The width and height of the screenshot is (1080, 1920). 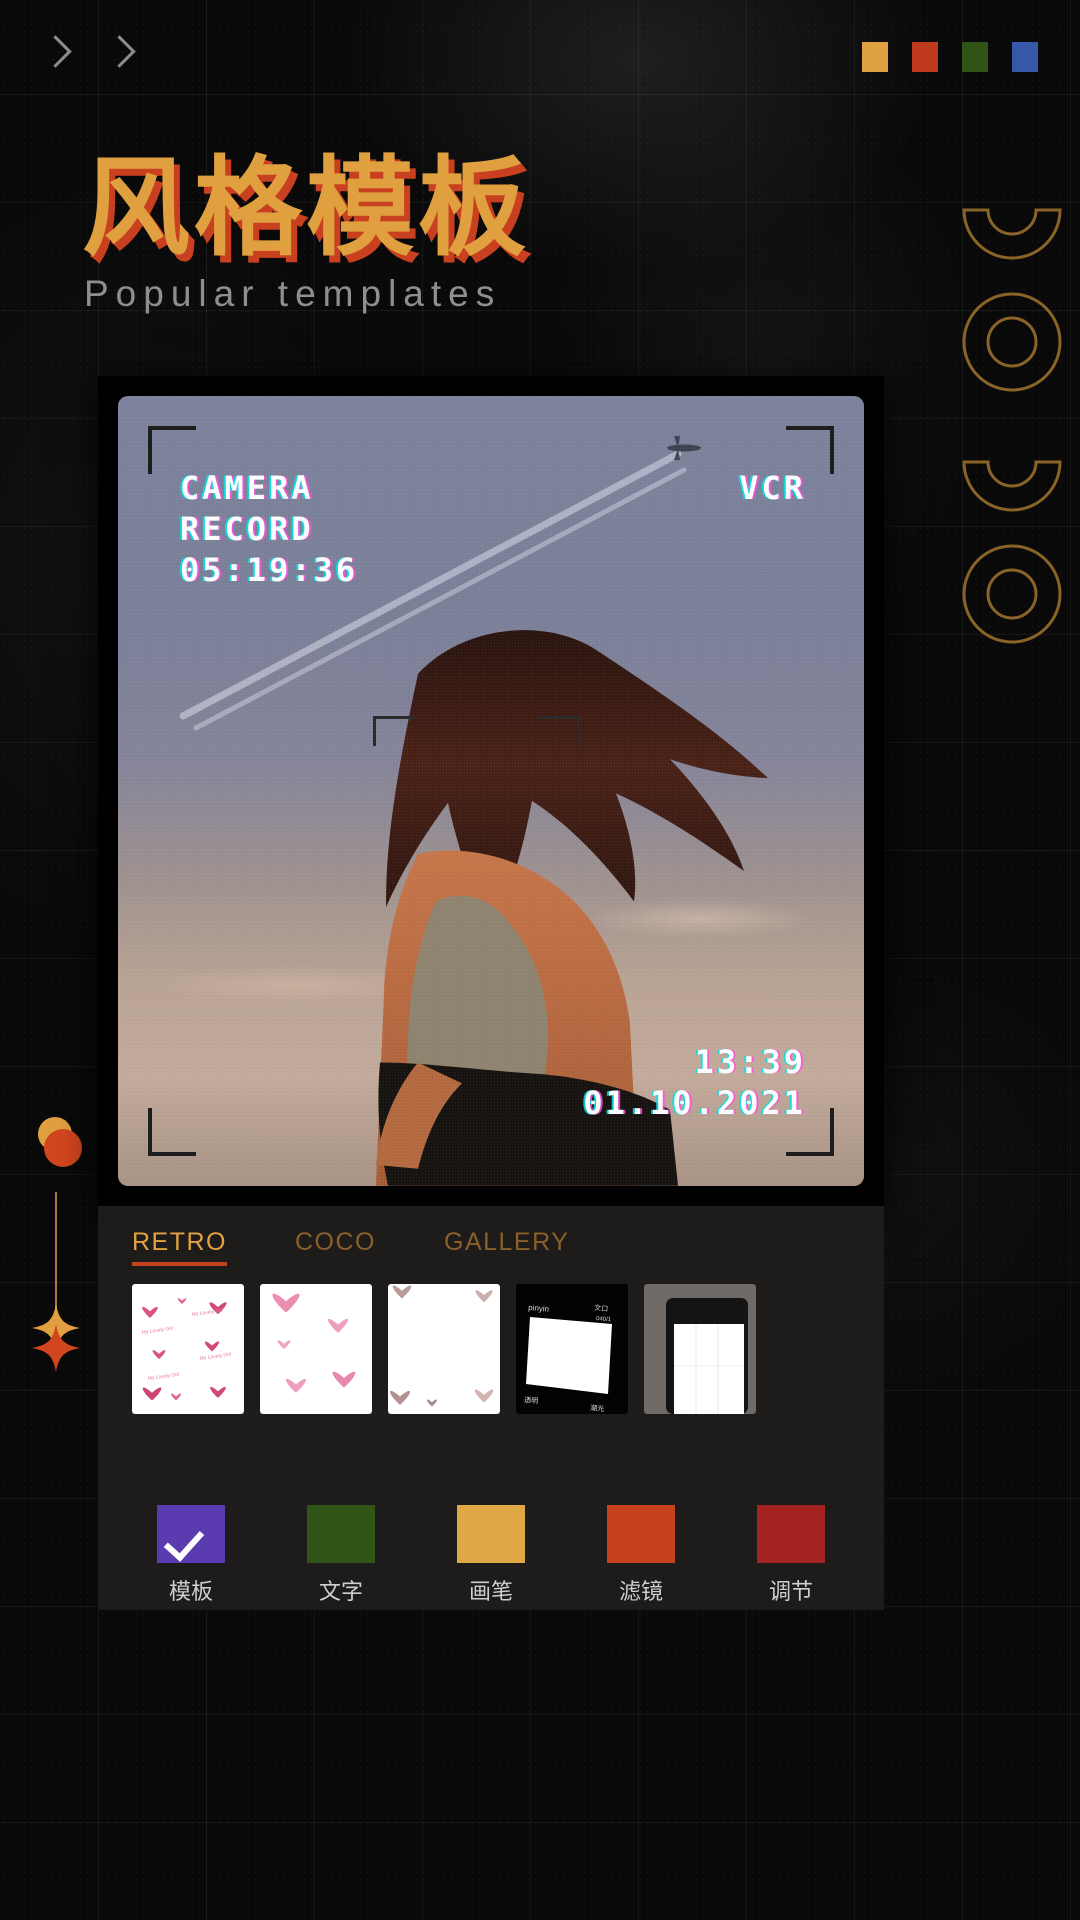 I want to click on viewfinder-bracket-bottom-right, so click(x=810, y=1132).